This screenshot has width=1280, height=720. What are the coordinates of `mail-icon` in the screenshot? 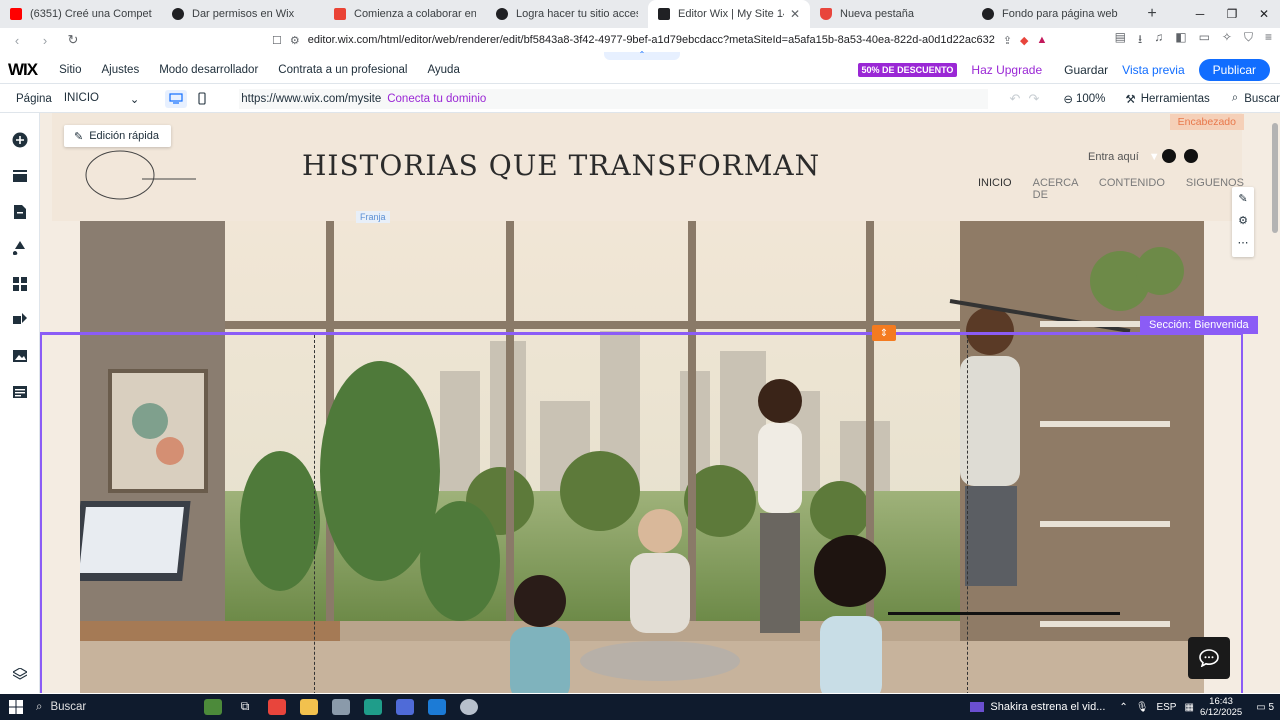 It's located at (437, 707).